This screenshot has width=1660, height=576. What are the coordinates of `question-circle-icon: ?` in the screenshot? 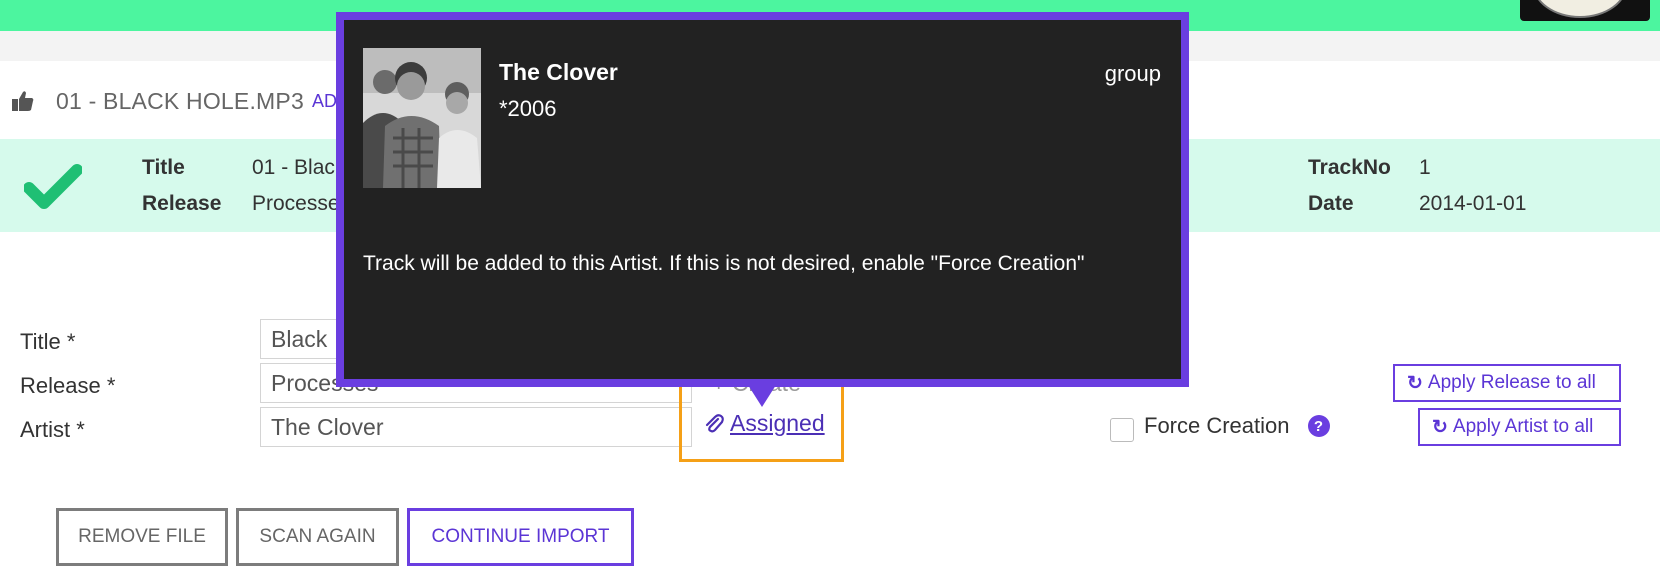 It's located at (1318, 426).